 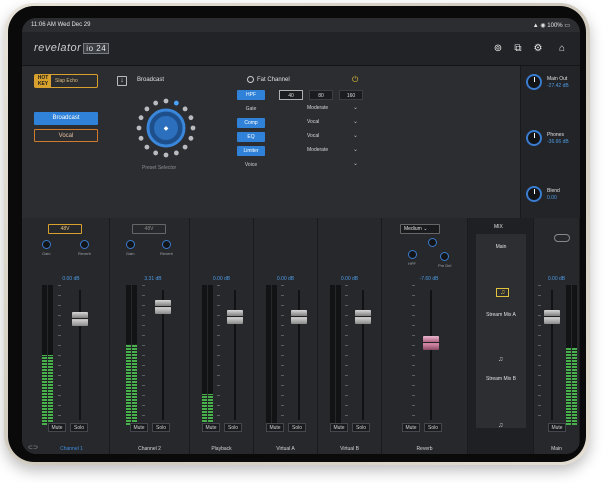 I want to click on hpf-option-40: 40, so click(x=291, y=95).